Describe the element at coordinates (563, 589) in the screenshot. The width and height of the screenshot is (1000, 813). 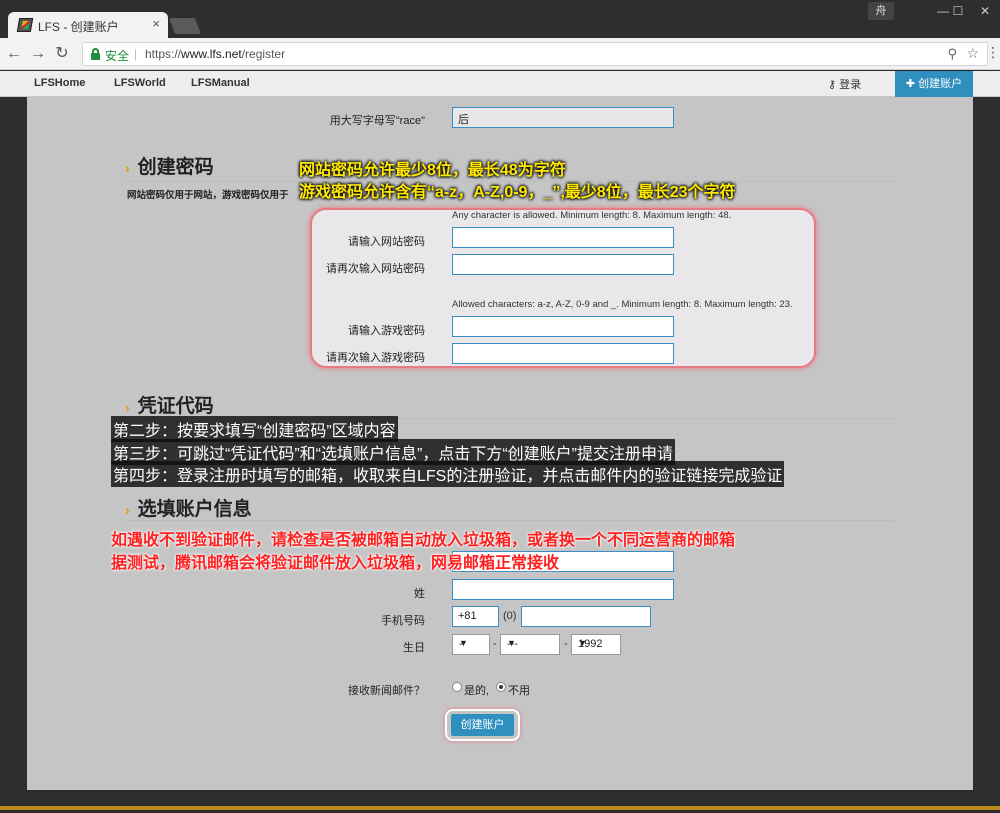
I see `surname-input` at that location.